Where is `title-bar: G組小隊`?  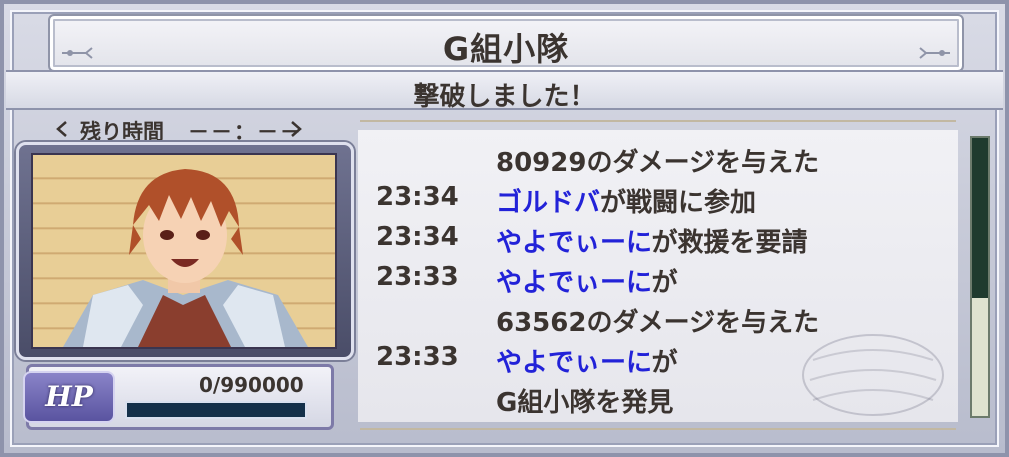 title-bar: G組小隊 is located at coordinates (506, 43).